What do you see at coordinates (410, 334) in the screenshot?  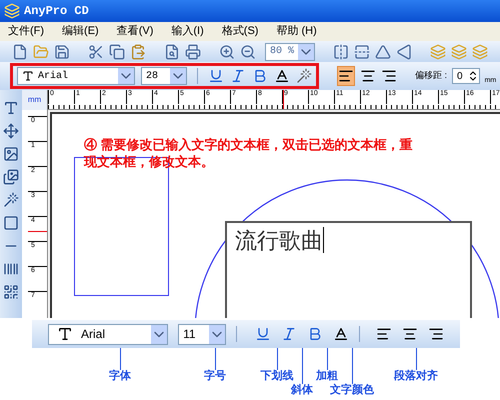 I see `align-center-icon` at bounding box center [410, 334].